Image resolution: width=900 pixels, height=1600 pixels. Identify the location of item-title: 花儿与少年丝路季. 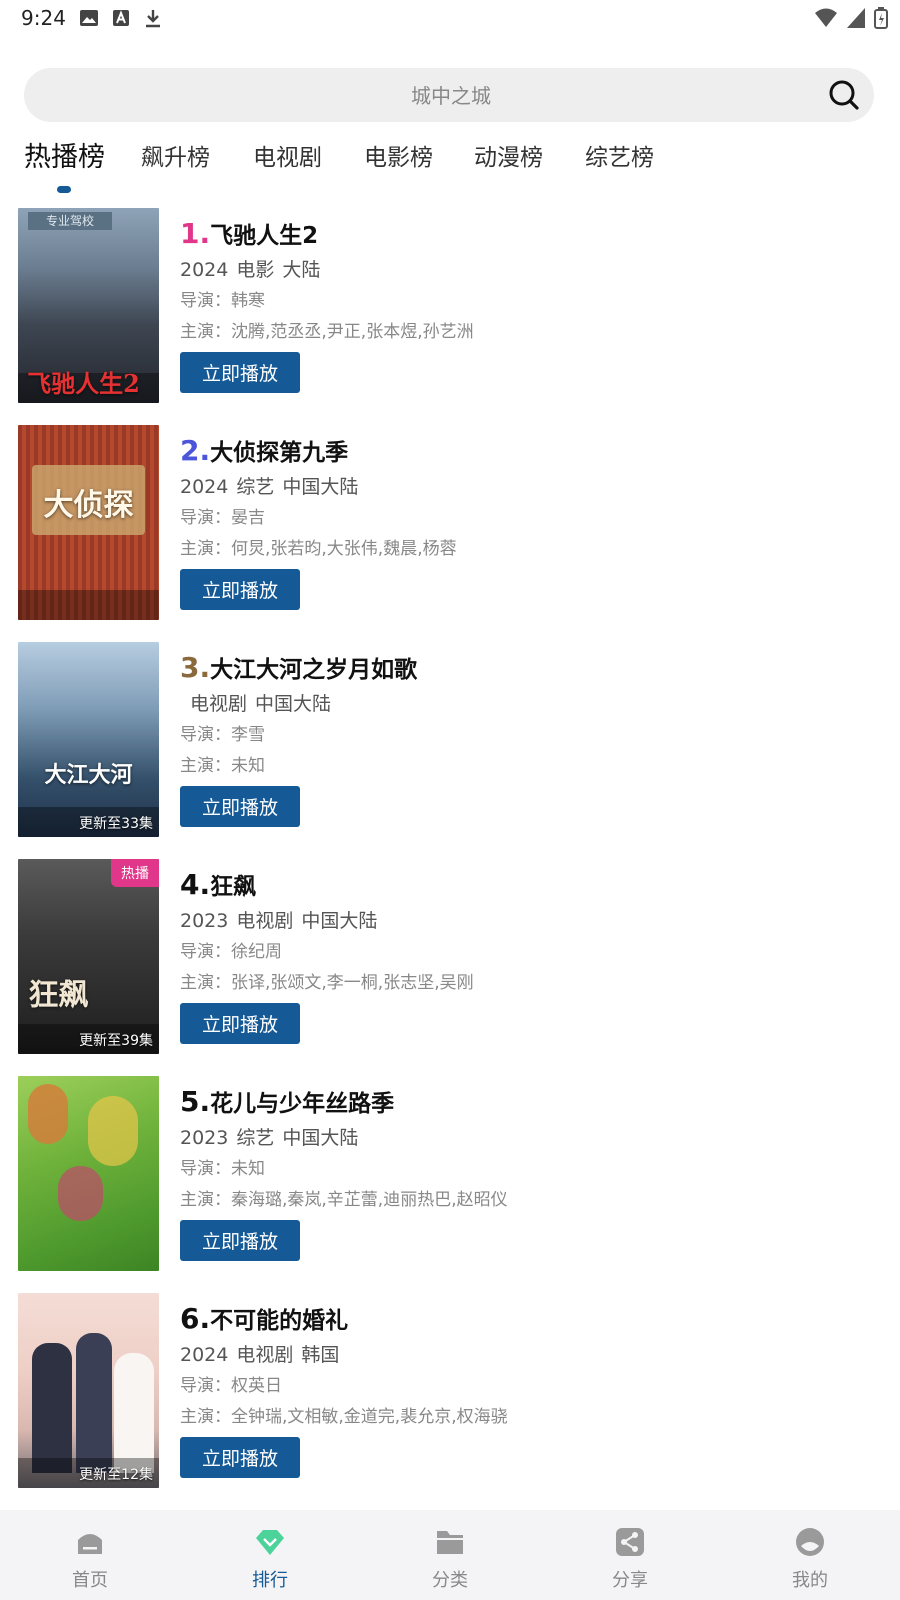
(302, 1104).